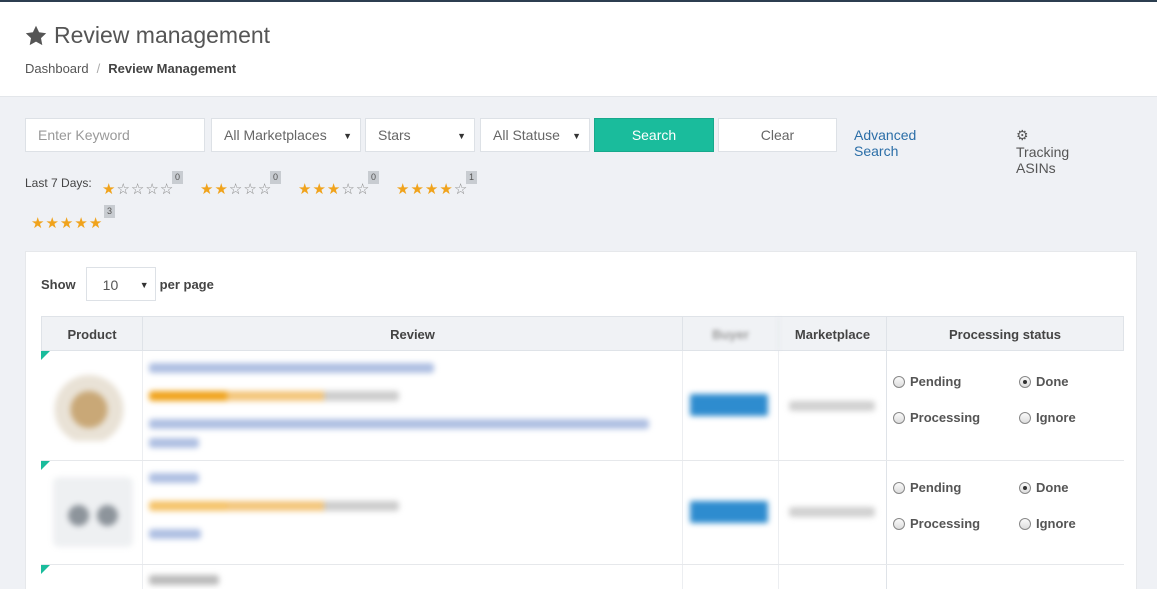 The height and width of the screenshot is (589, 1157). I want to click on rating-count-badge: 0, so click(374, 177).